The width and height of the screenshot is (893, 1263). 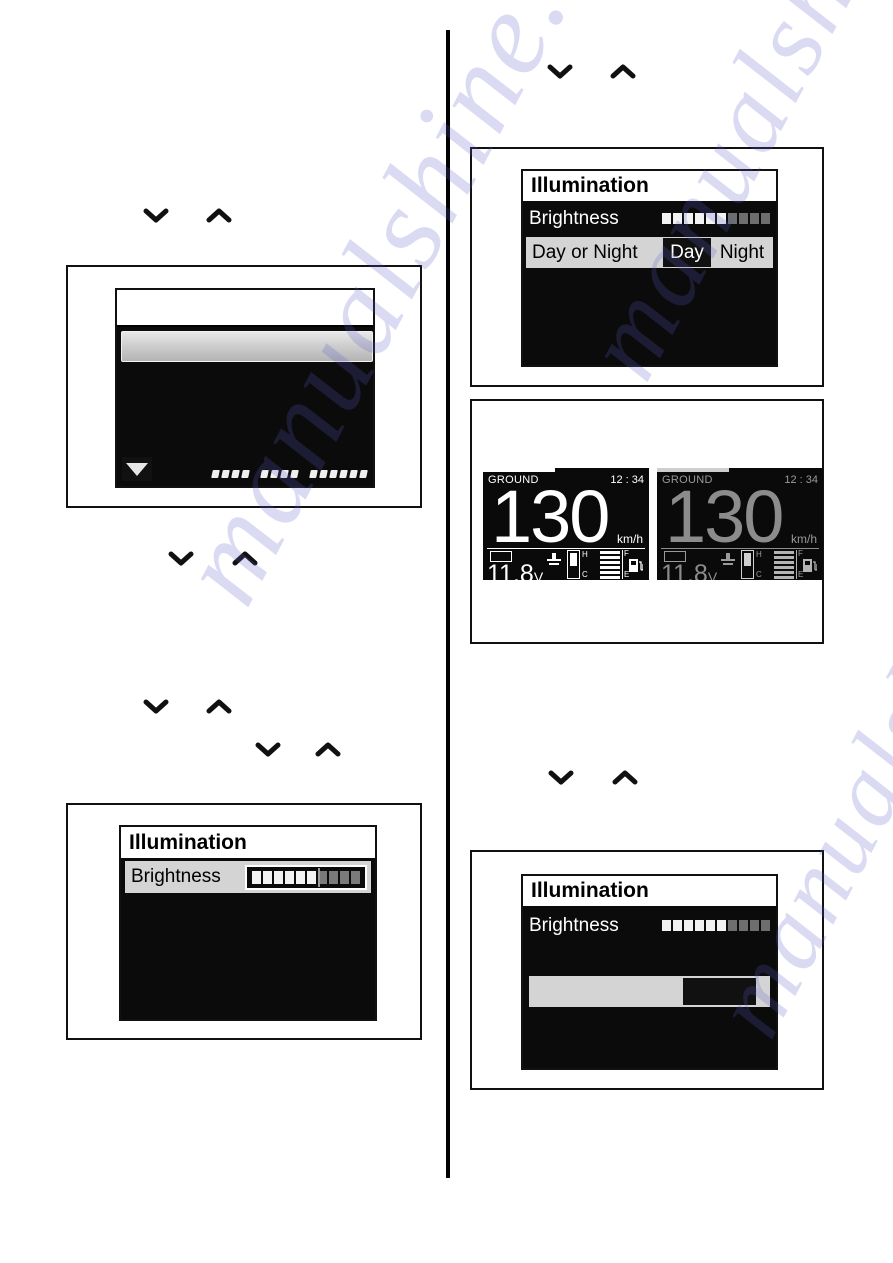 What do you see at coordinates (649, 252) in the screenshot?
I see `row-day-or-night: Day or Night Day Night` at bounding box center [649, 252].